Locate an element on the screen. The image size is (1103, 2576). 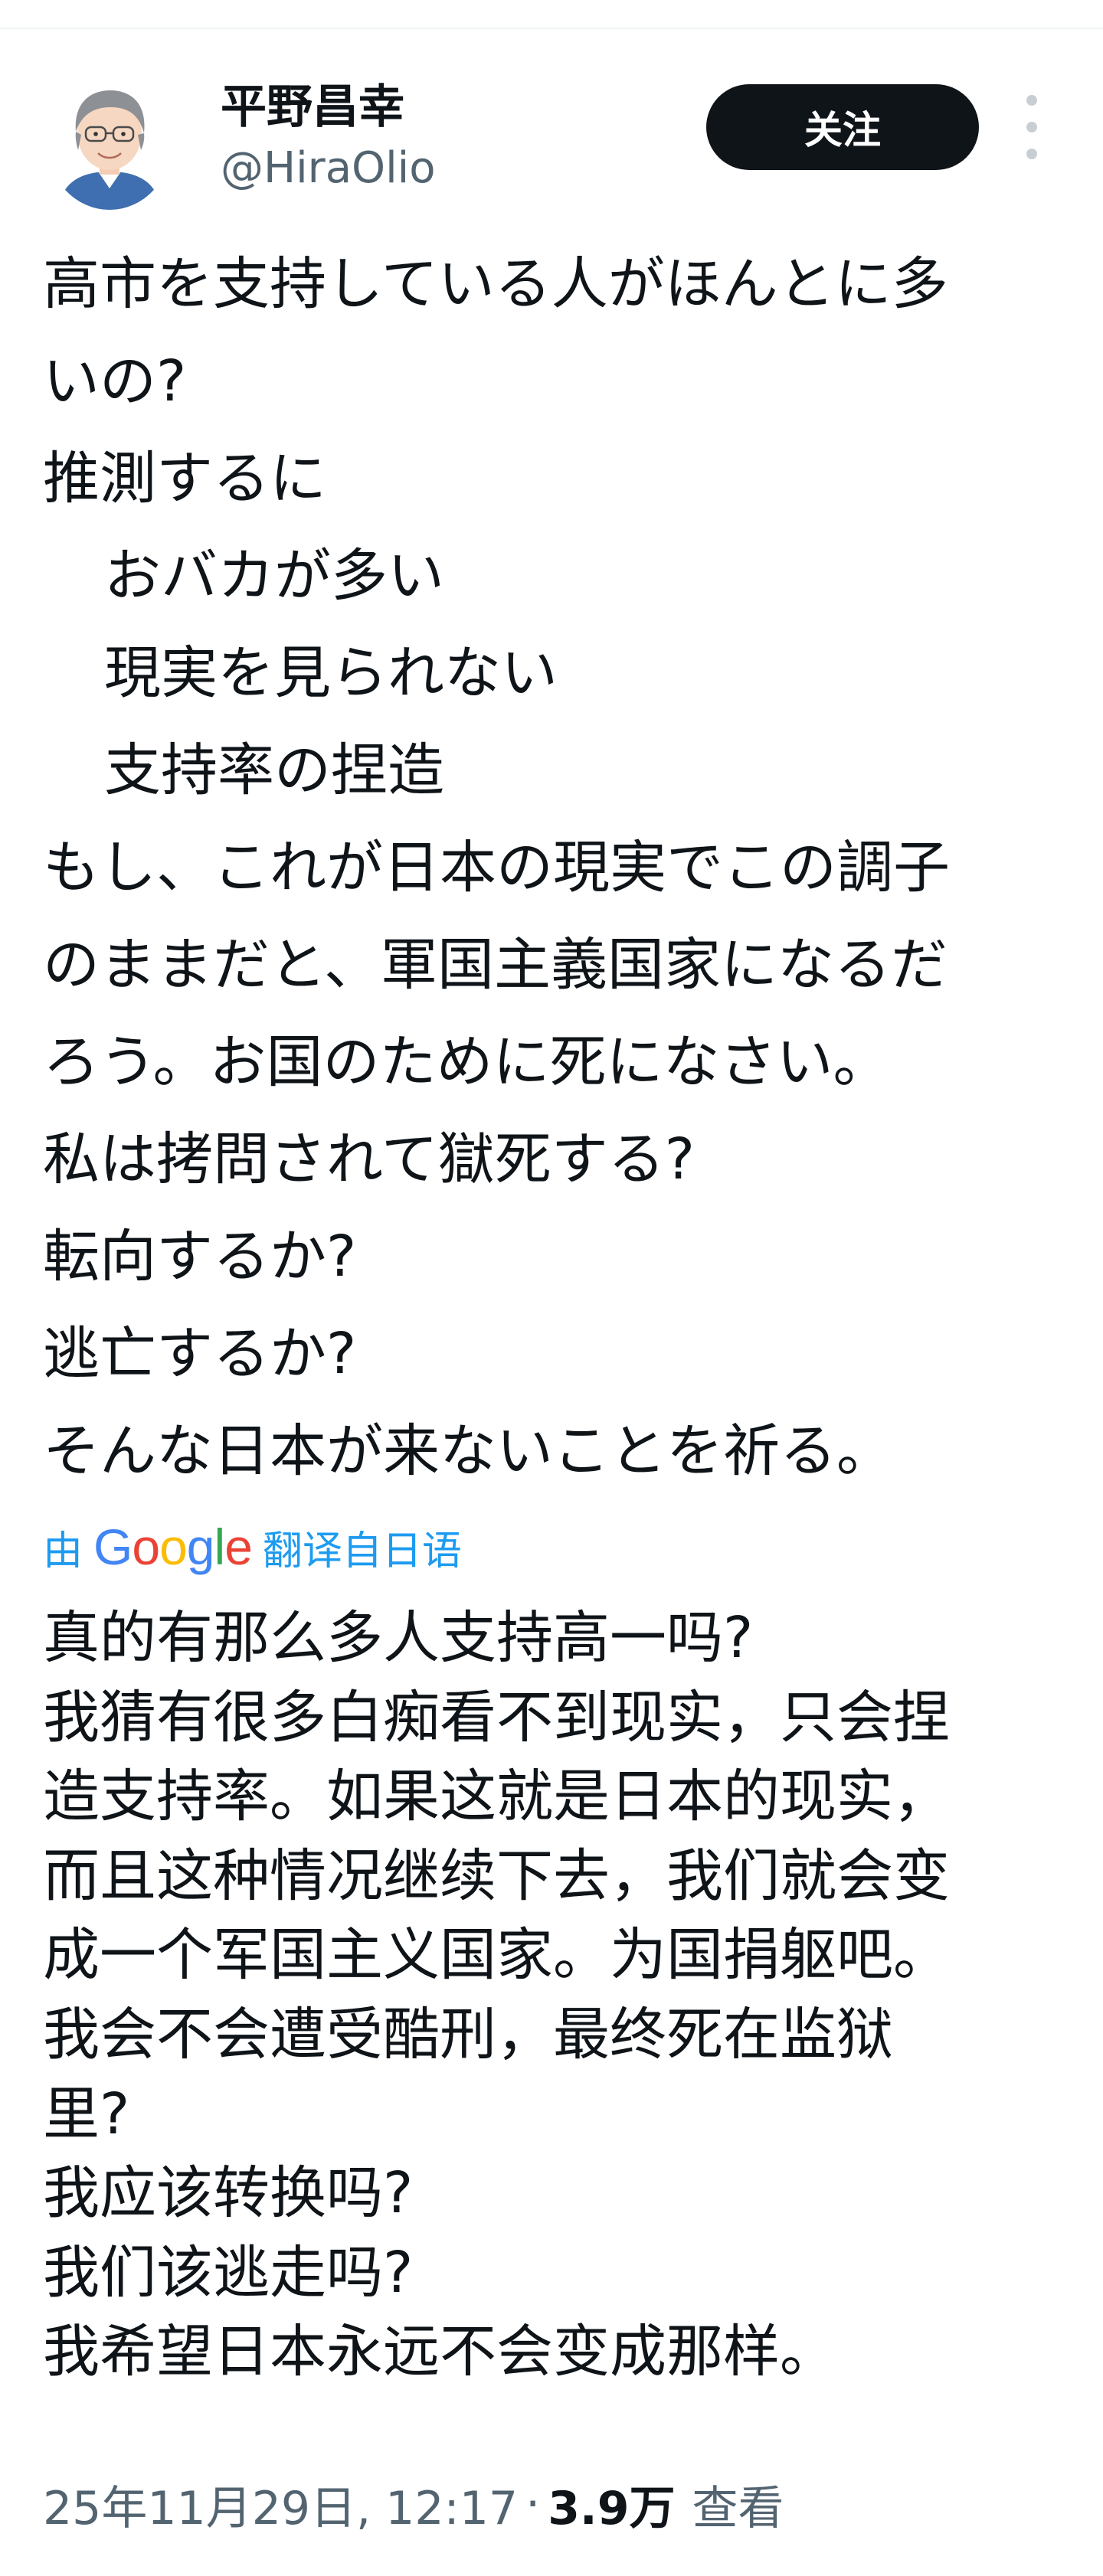
translated-line: 我猜有很多白痴看不到现实，只会捏 is located at coordinates (497, 1717).